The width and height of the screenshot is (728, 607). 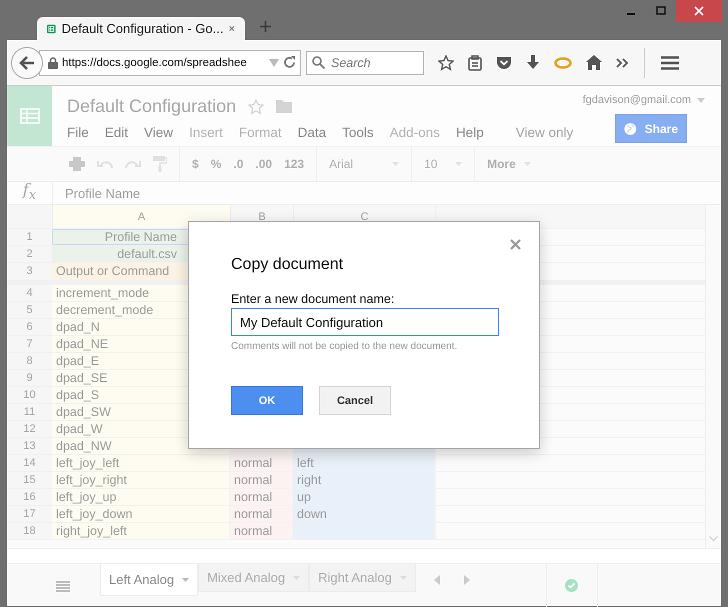 What do you see at coordinates (713, 376) in the screenshot?
I see `scrollbar` at bounding box center [713, 376].